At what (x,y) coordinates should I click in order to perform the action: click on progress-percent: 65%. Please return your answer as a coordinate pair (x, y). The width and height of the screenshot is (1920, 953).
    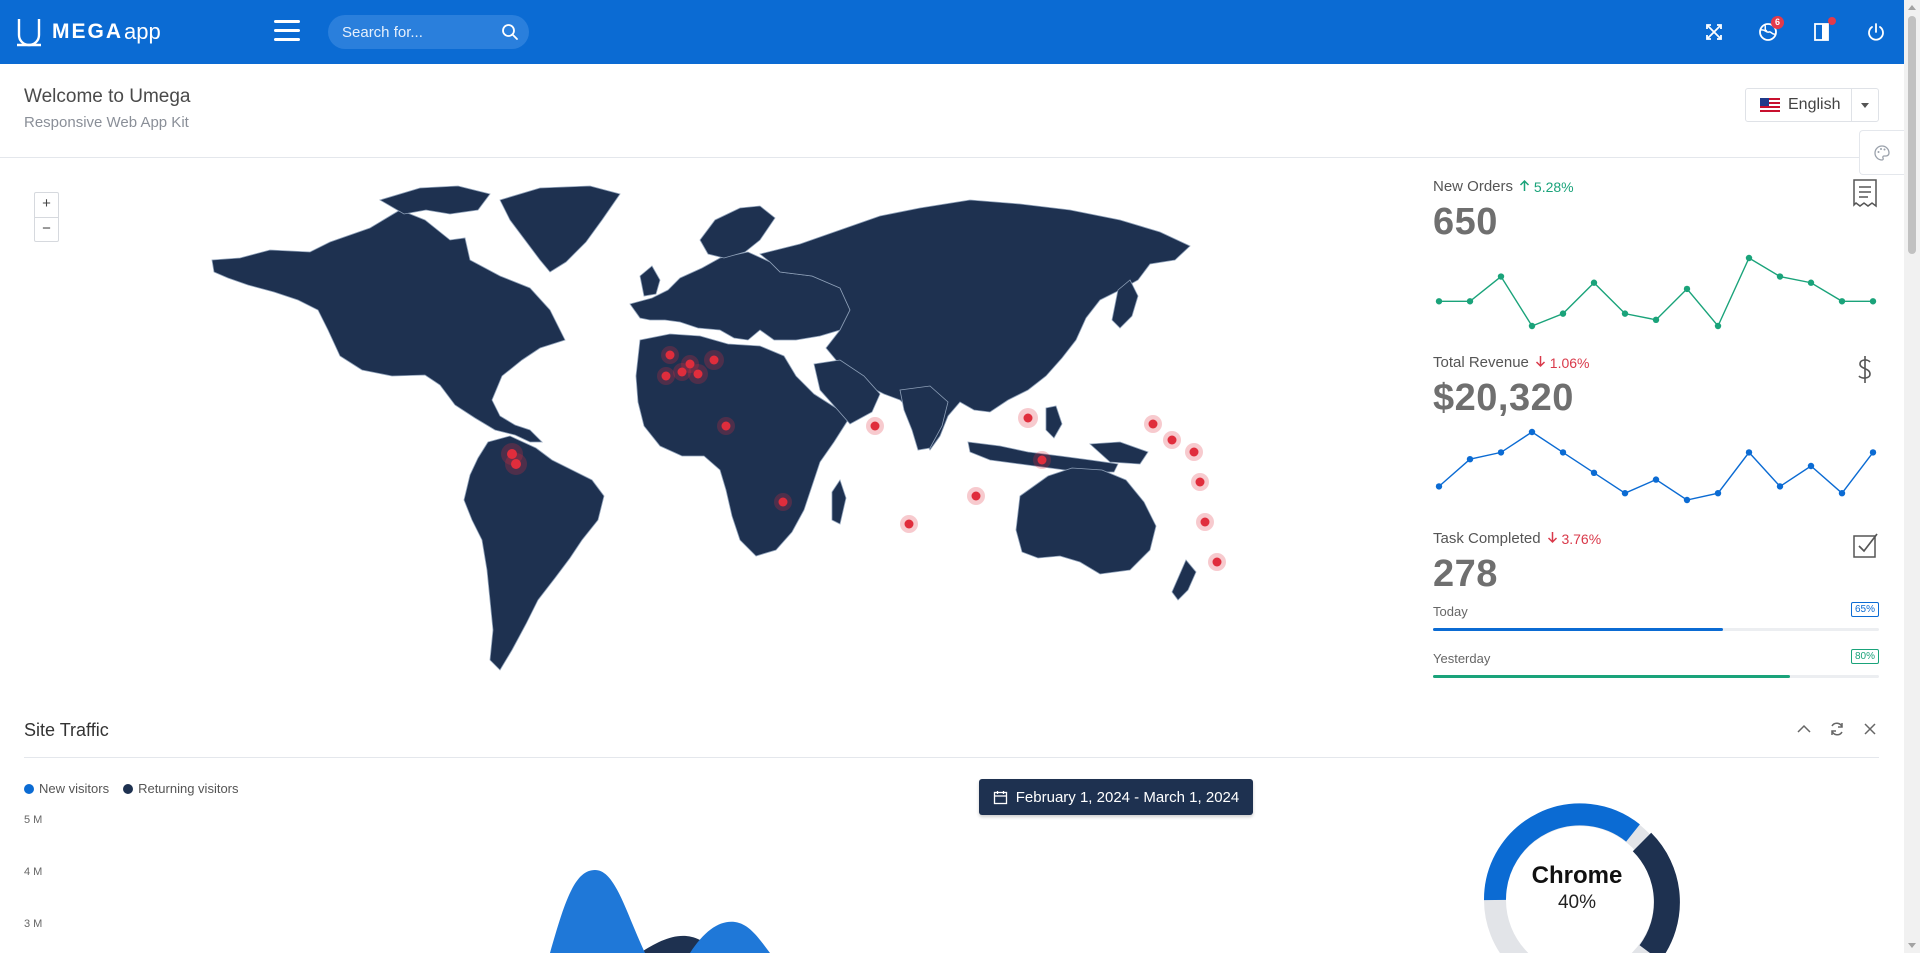
    Looking at the image, I should click on (1864, 609).